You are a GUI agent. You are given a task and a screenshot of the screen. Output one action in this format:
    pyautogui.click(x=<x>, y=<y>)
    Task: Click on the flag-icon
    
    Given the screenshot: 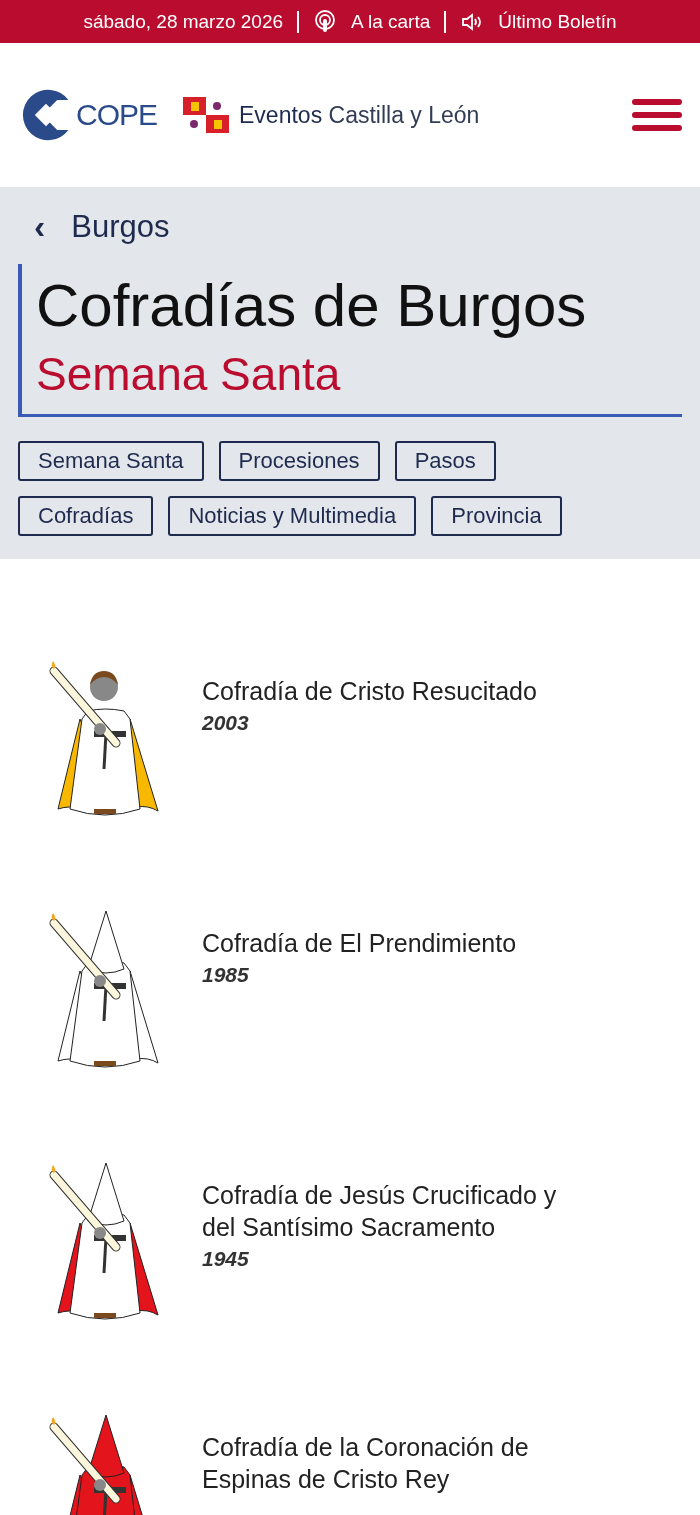 What is the action you would take?
    pyautogui.click(x=206, y=115)
    